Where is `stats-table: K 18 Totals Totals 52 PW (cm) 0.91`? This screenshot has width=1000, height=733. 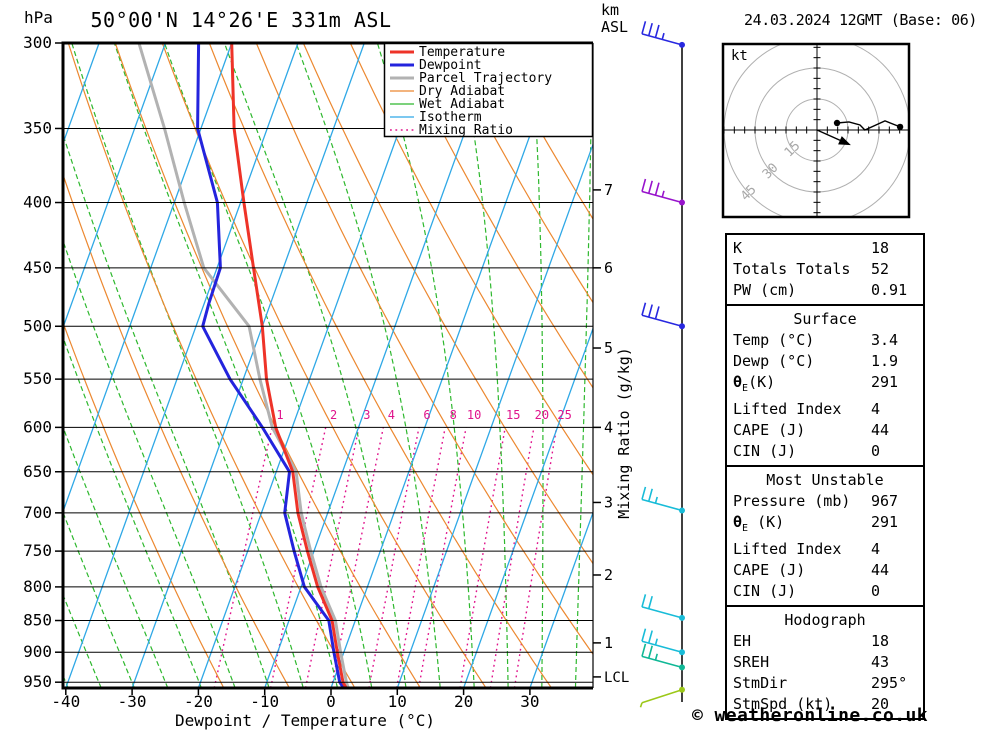 stats-table: K 18 Totals Totals 52 PW (cm) 0.91 is located at coordinates (825, 269).